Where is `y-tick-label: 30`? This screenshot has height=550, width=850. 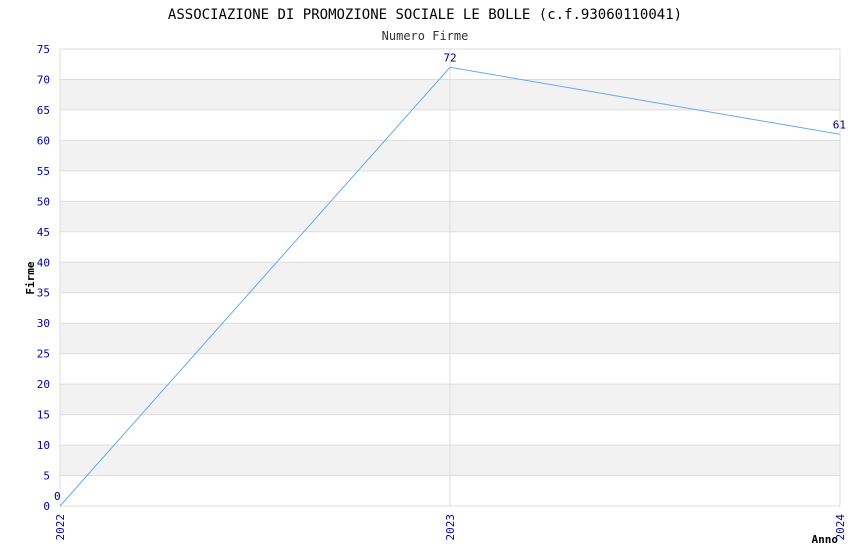
y-tick-label: 30 is located at coordinates (43, 323).